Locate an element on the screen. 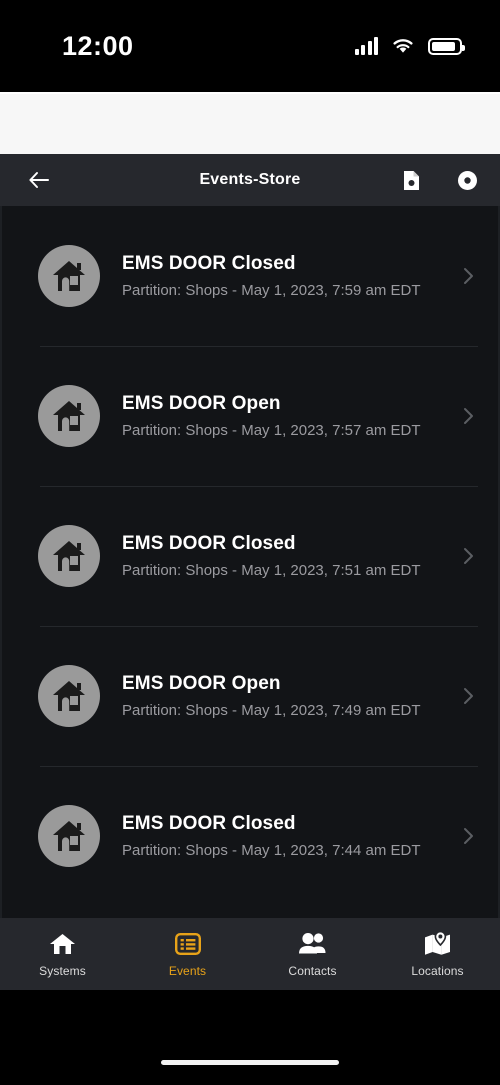  bottom-tab-bar: Systems Events Contacts Locations is located at coordinates (250, 954).